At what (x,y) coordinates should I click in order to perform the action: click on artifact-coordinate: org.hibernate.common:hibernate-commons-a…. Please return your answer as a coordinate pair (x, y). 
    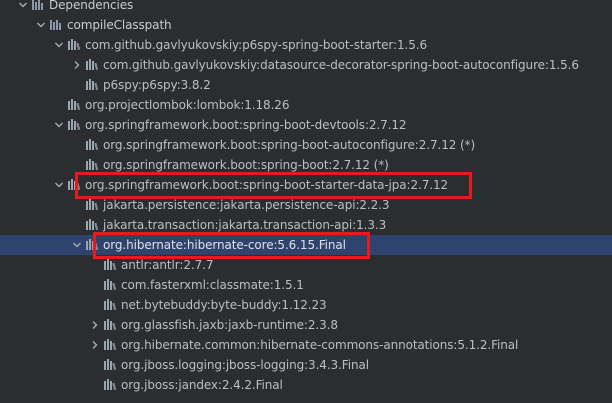
    Looking at the image, I should click on (320, 345).